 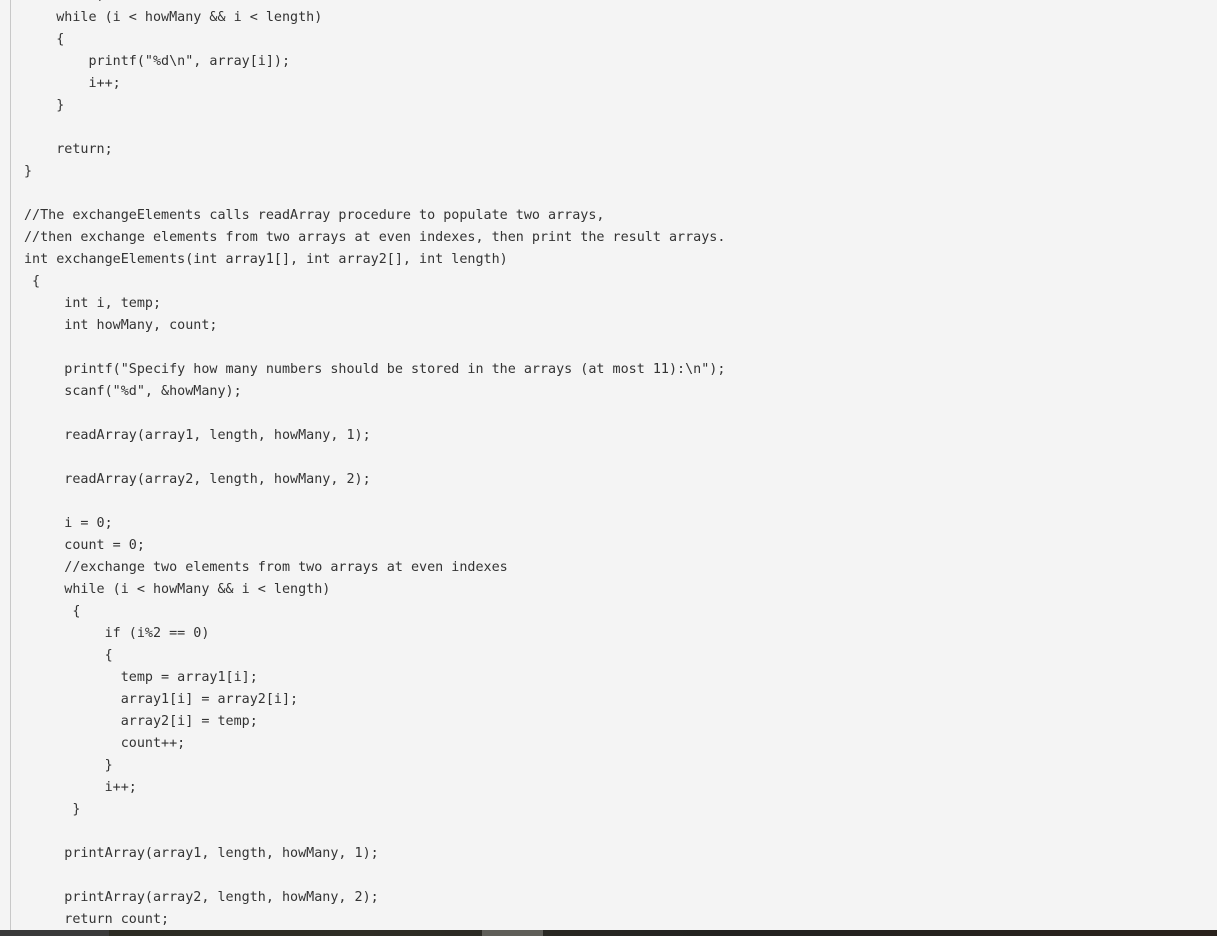 What do you see at coordinates (93, 303) in the screenshot?
I see `code-line: int i, temp;` at bounding box center [93, 303].